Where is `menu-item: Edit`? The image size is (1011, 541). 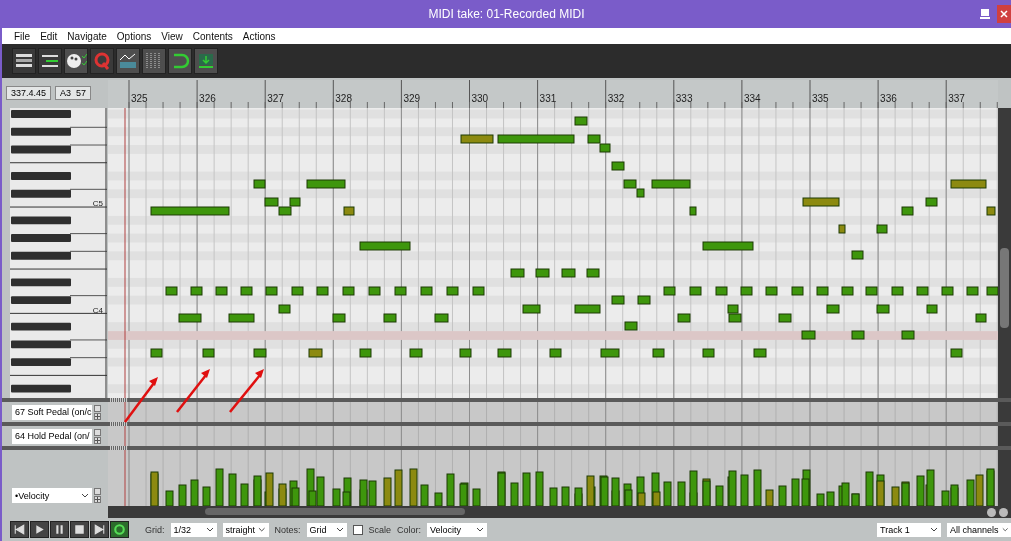
menu-item: Edit is located at coordinates (49, 36).